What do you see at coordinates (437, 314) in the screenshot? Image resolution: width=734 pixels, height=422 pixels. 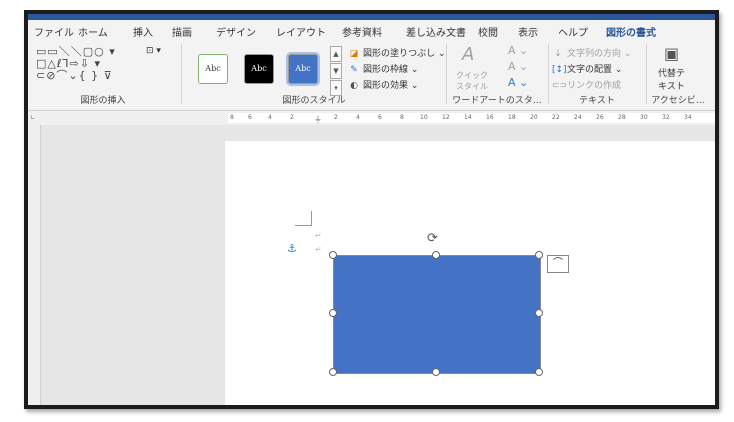 I see `selected-rectangle-shape` at bounding box center [437, 314].